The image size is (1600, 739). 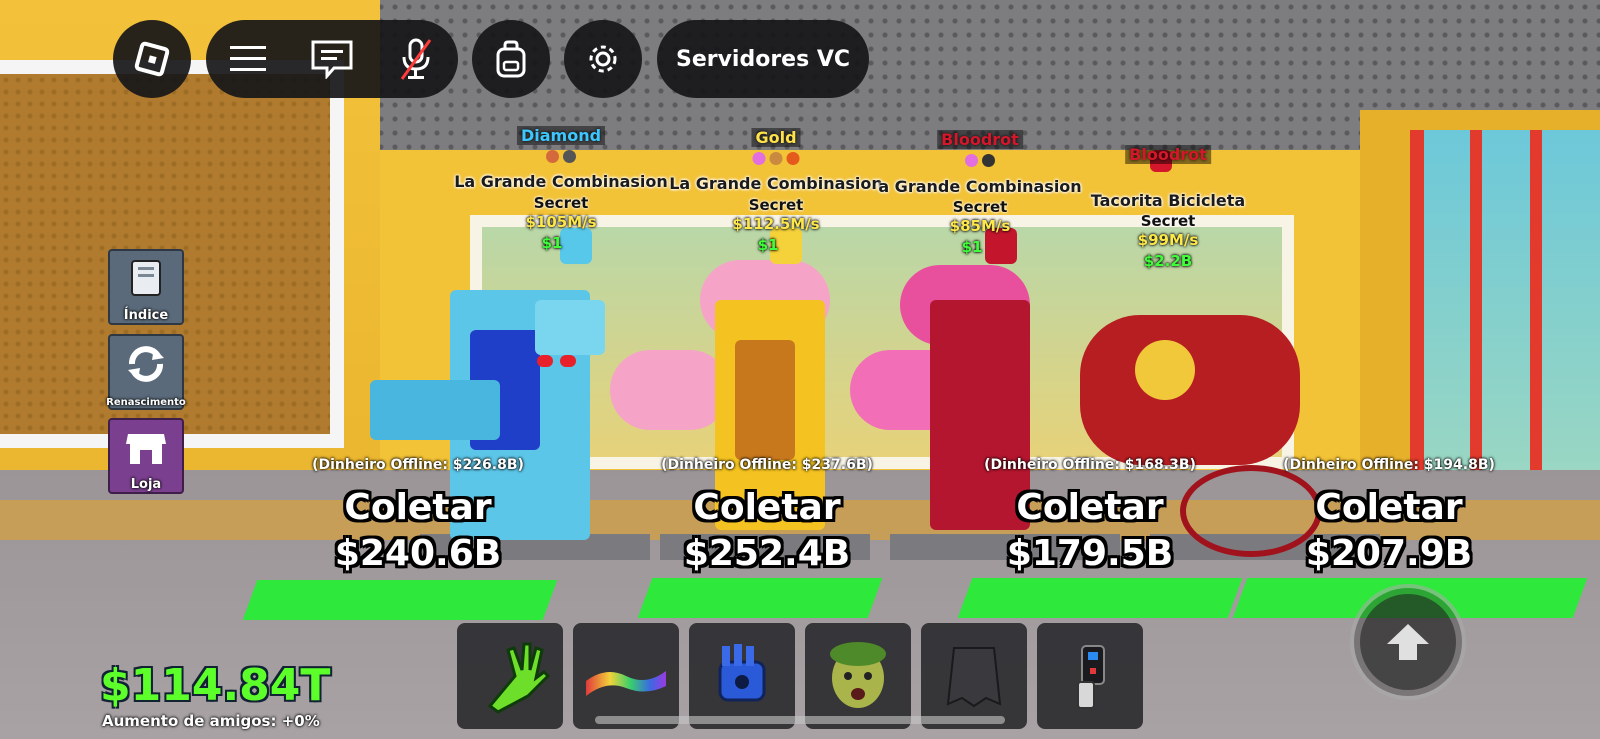 I want to click on gear-icon, so click(x=603, y=59).